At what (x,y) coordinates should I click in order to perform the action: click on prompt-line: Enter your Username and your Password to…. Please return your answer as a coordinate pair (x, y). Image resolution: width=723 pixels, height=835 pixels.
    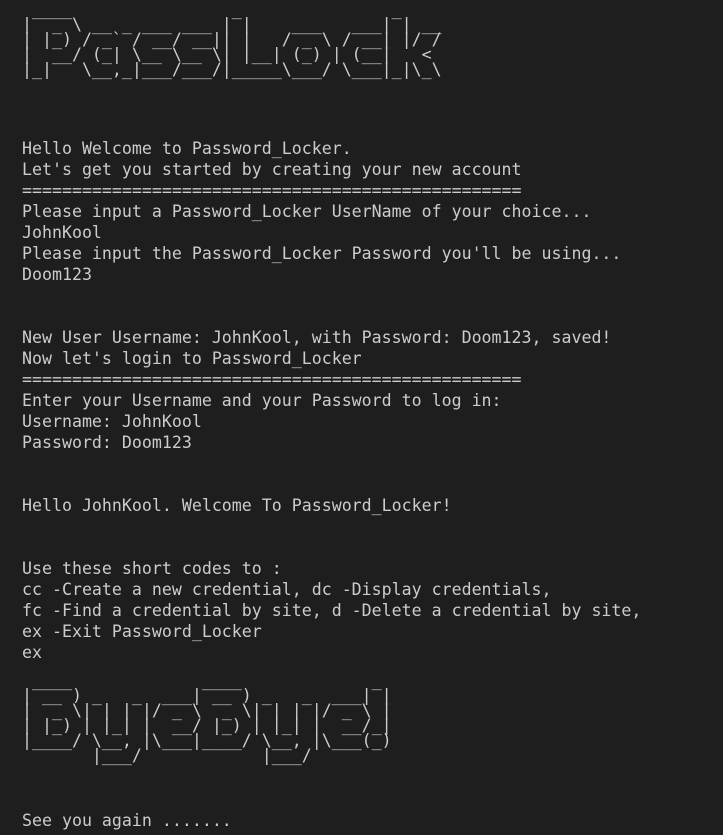
    Looking at the image, I should click on (262, 400).